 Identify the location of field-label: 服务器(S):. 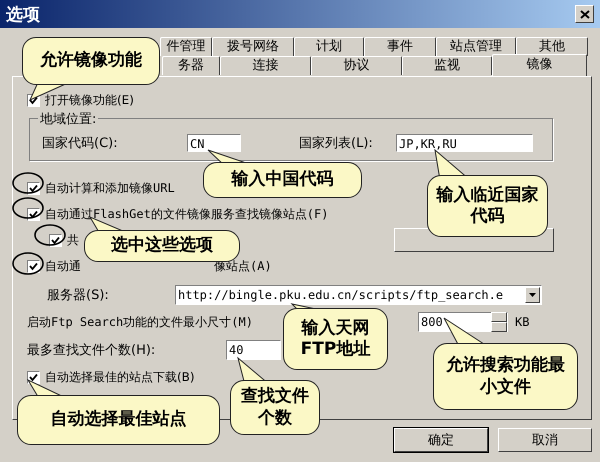
(78, 295).